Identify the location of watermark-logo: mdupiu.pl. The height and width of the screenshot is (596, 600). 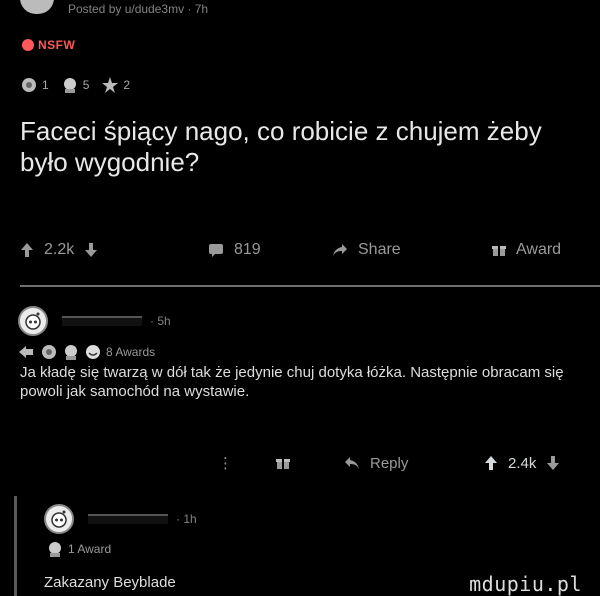
(525, 584).